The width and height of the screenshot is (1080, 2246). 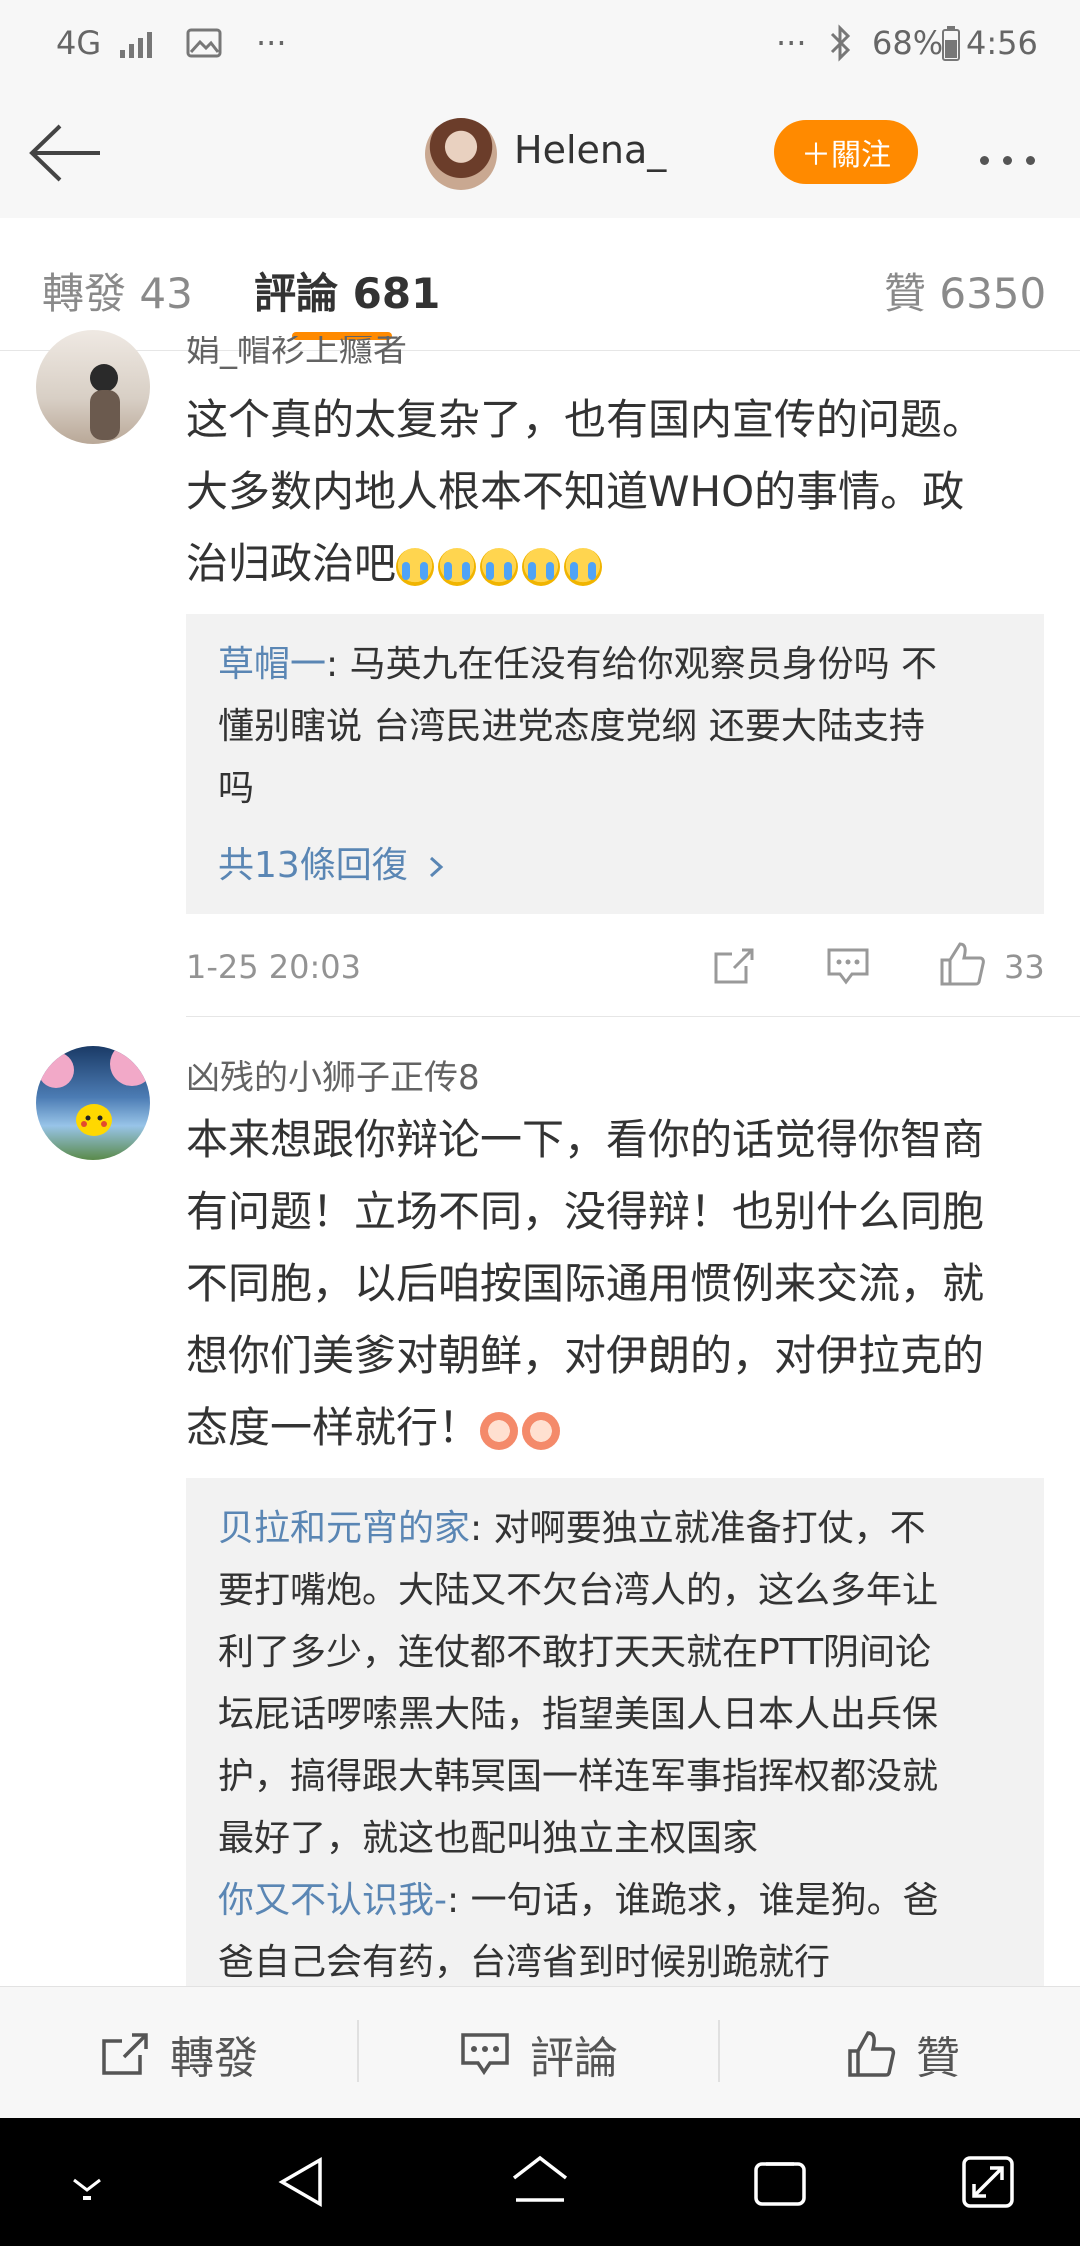 I want to click on reply-text: : 一句话，谁跪求，谁是狗。爸, so click(x=693, y=1900).